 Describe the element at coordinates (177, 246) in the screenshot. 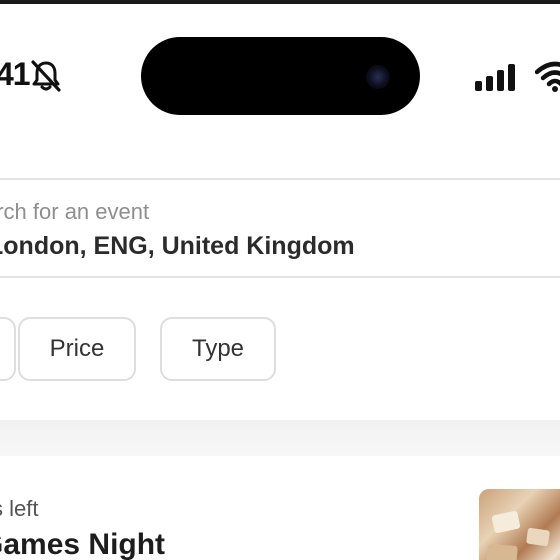

I see `search-location: London, ENG, United Kingdom` at that location.